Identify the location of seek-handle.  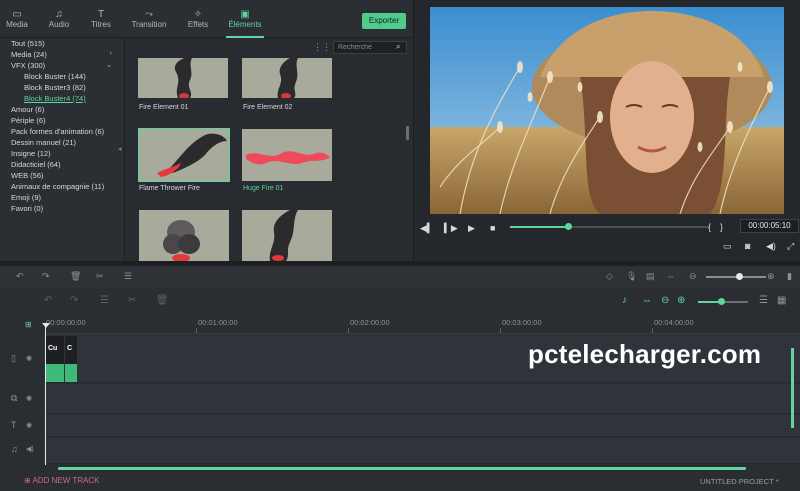
(568, 226).